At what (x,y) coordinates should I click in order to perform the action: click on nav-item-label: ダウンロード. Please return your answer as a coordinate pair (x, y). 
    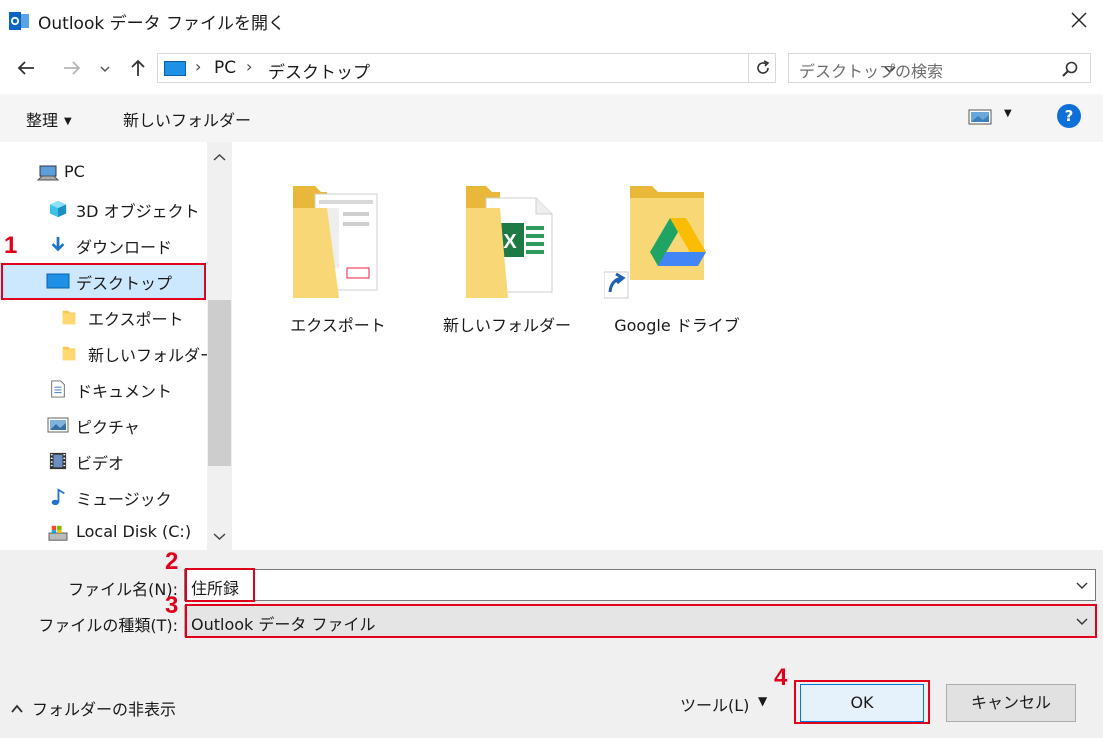
    Looking at the image, I should click on (124, 247).